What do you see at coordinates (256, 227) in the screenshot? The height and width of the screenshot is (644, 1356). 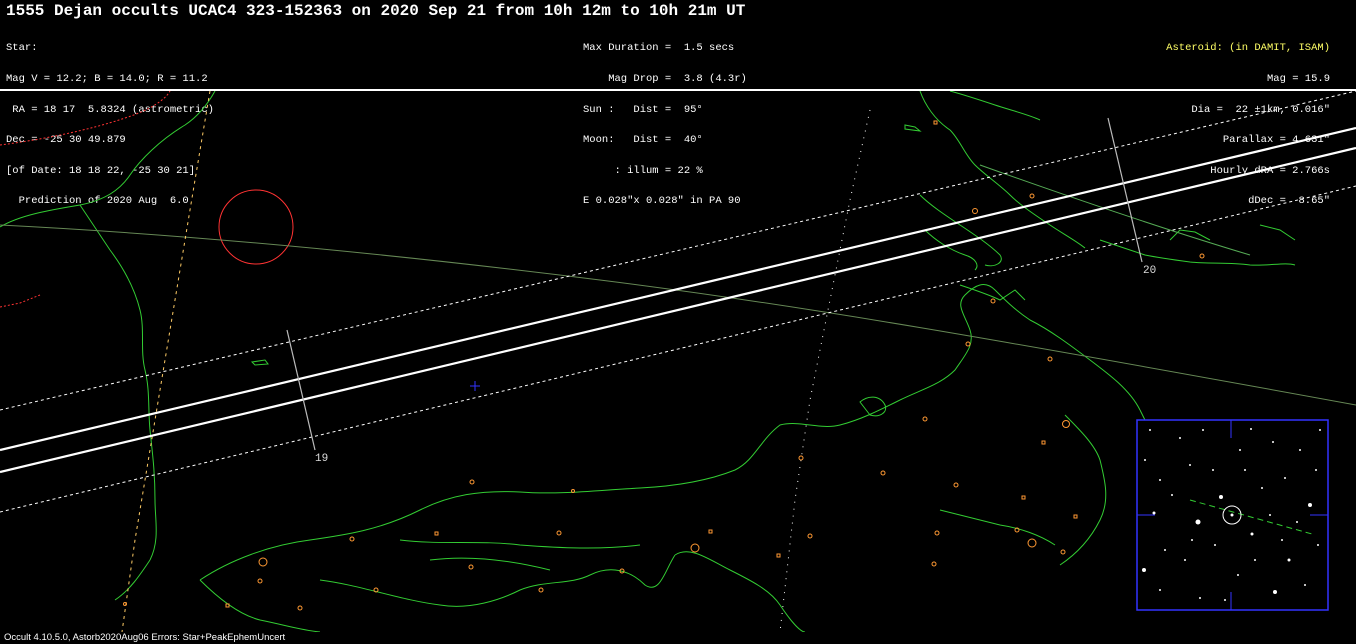 I see `sun-position-circle` at bounding box center [256, 227].